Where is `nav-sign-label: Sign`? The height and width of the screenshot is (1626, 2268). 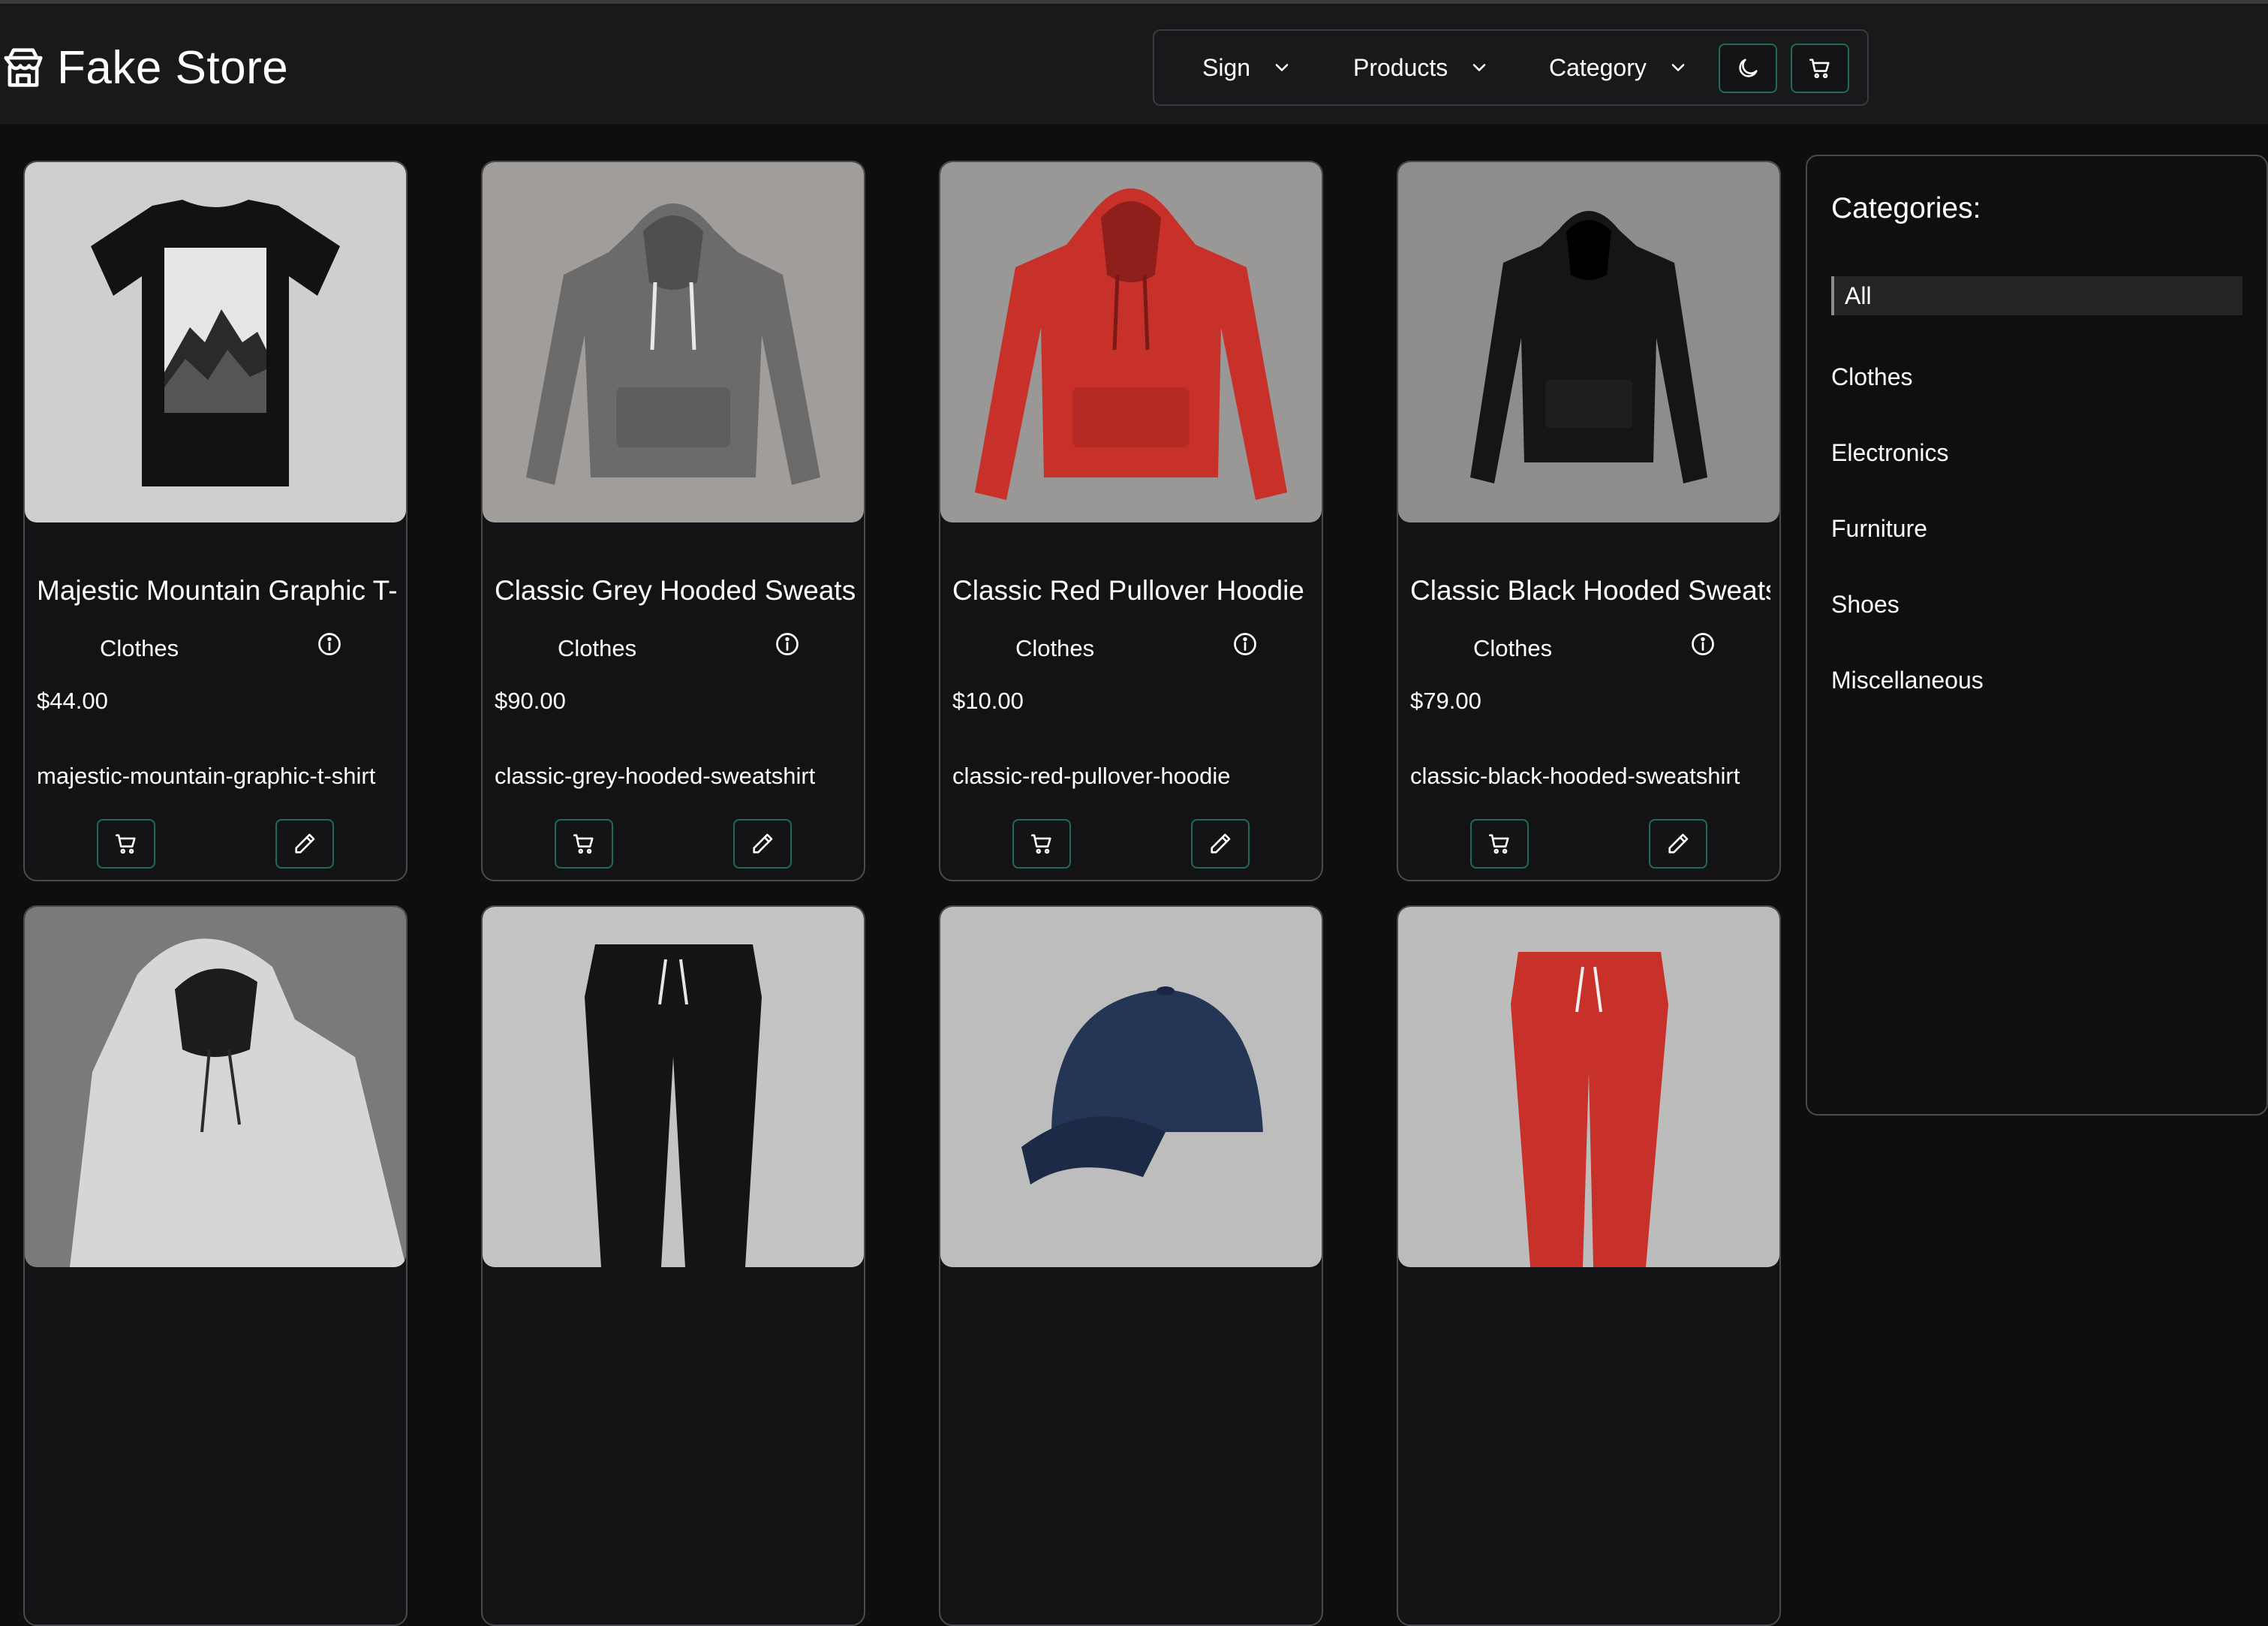 nav-sign-label: Sign is located at coordinates (1226, 67).